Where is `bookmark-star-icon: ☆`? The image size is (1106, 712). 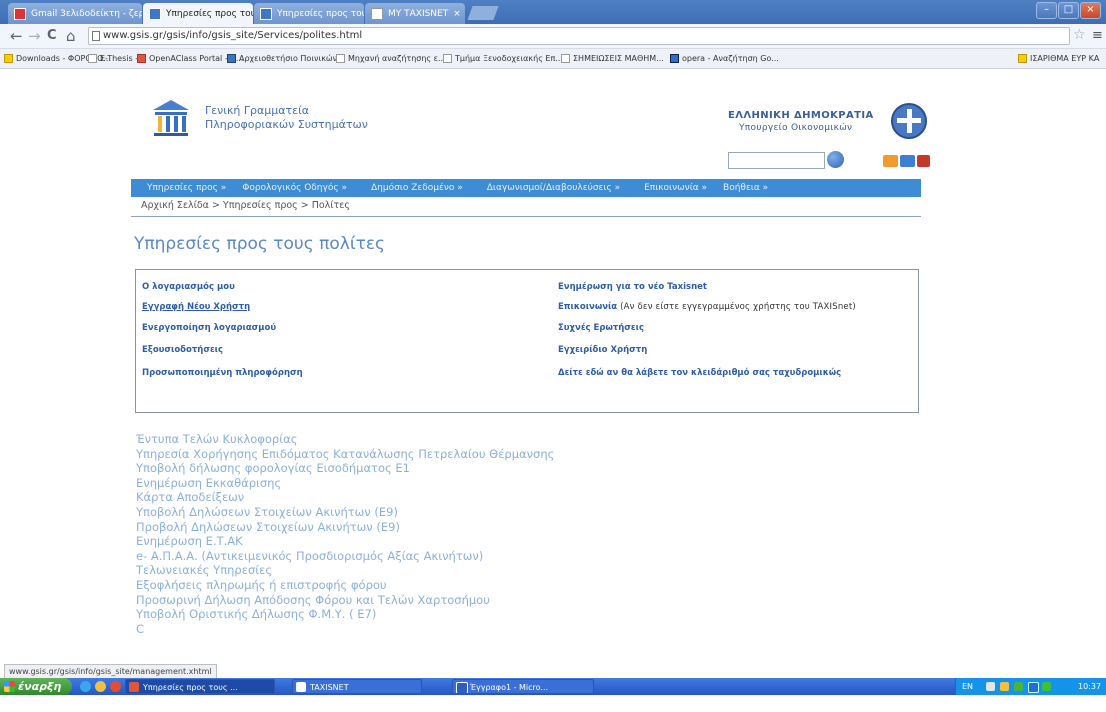
bookmark-star-icon: ☆ is located at coordinates (1079, 35).